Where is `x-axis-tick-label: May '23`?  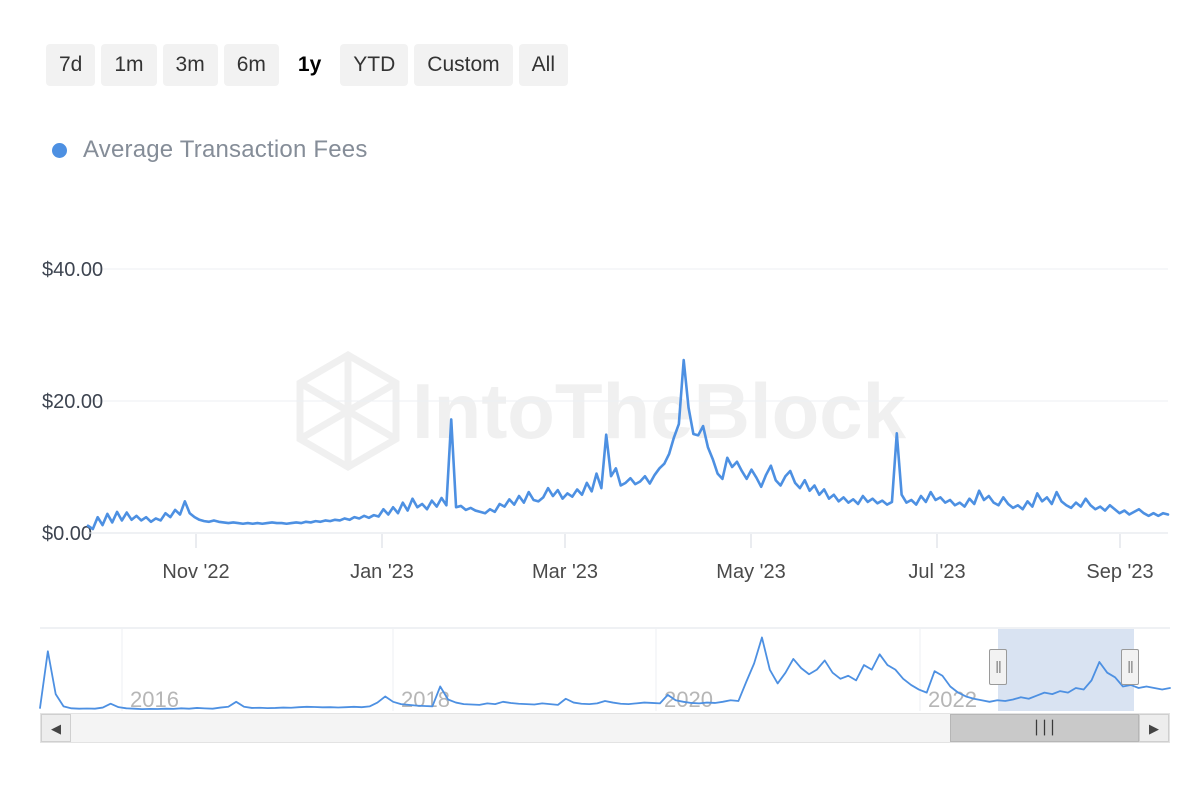
x-axis-tick-label: May '23 is located at coordinates (750, 572).